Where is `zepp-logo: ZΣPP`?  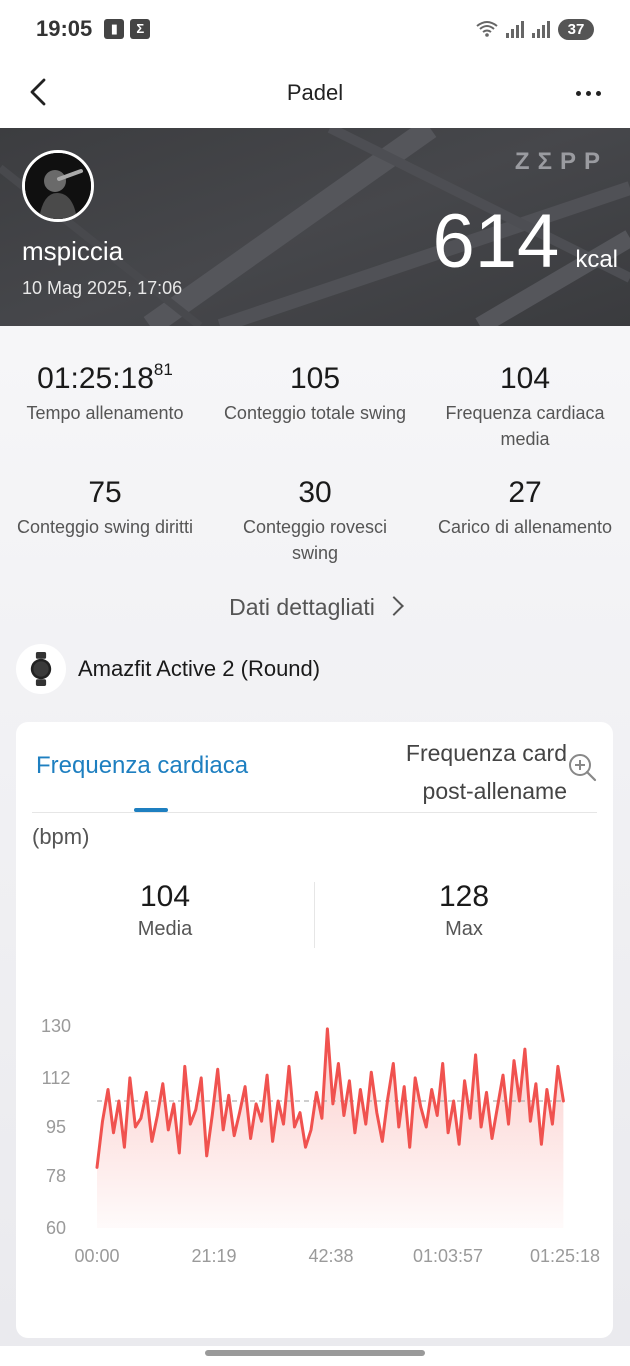 zepp-logo: ZΣPP is located at coordinates (561, 161).